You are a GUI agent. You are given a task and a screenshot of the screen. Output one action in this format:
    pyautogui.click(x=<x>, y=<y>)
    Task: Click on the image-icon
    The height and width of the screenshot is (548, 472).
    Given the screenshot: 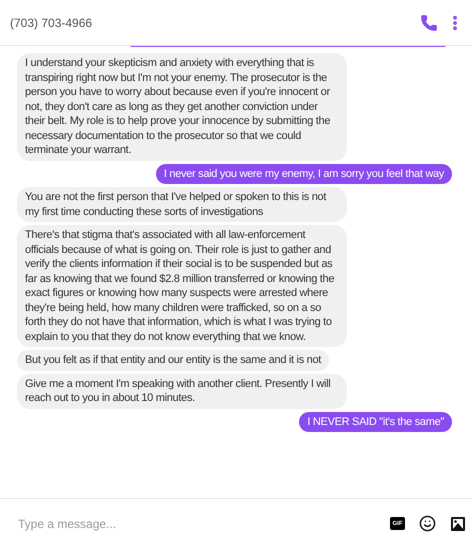 What is the action you would take?
    pyautogui.click(x=458, y=524)
    